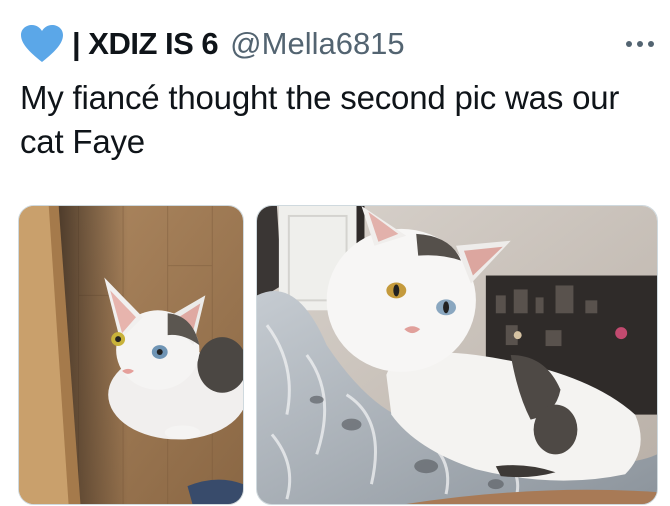 This screenshot has height=506, width=670. What do you see at coordinates (145, 44) in the screenshot?
I see `display-name: | XDIZ IS 6` at bounding box center [145, 44].